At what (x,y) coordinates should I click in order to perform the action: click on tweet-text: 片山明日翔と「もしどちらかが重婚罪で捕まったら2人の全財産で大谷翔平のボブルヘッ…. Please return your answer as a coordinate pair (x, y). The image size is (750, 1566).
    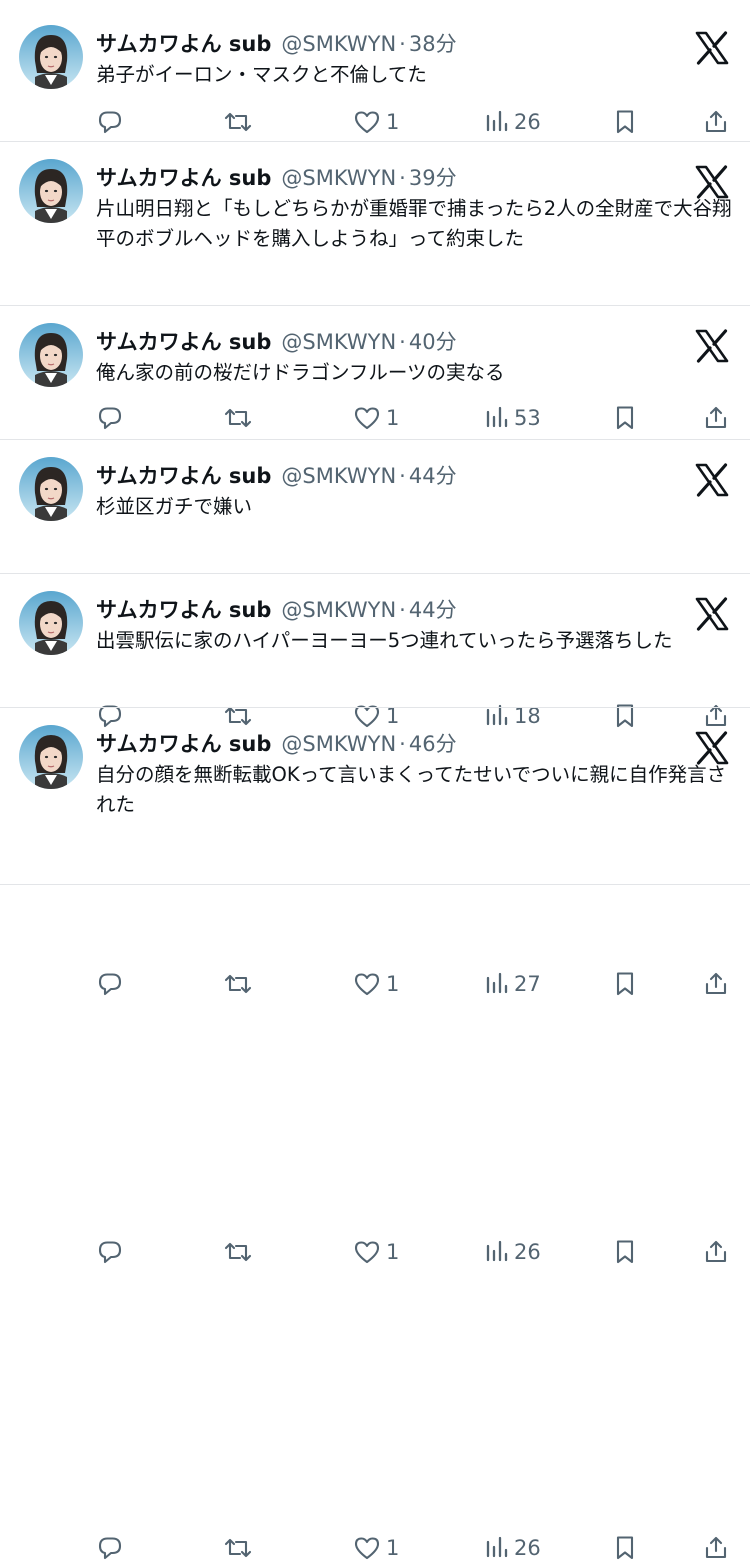
    Looking at the image, I should click on (414, 223).